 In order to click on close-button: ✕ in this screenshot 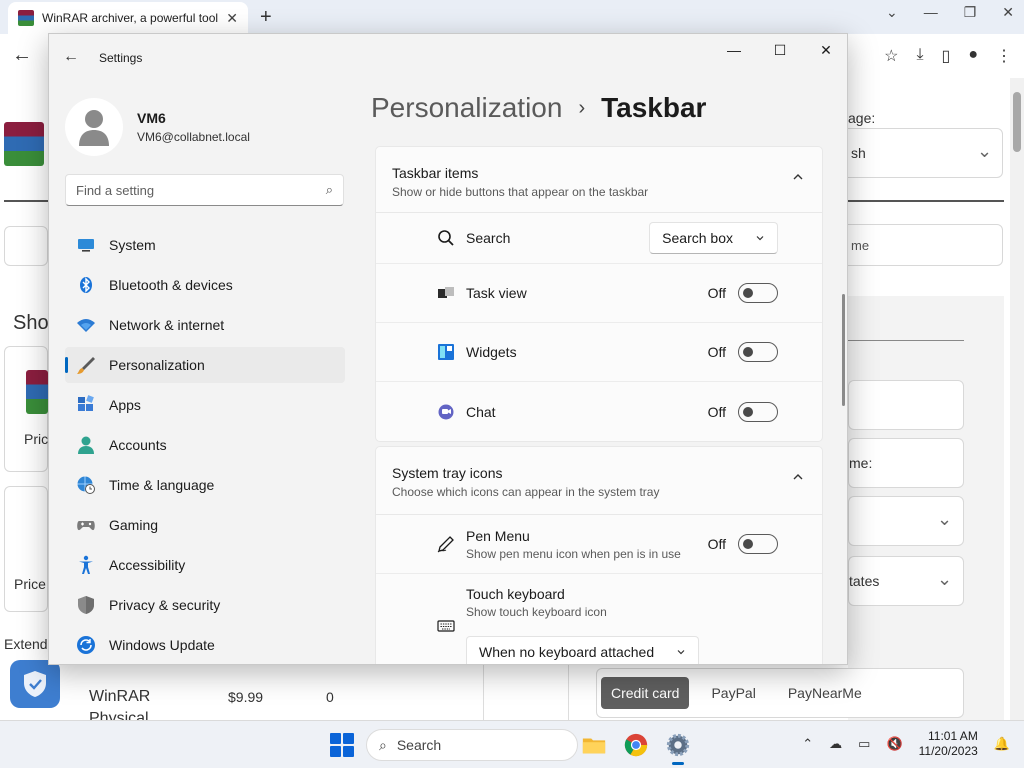, I will do `click(825, 50)`.